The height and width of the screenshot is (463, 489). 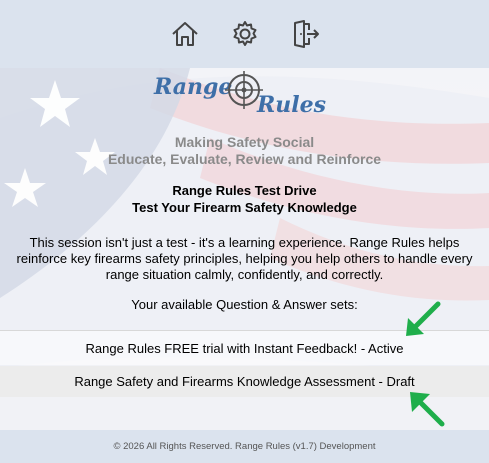 I want to click on gear-icon, so click(x=244, y=33).